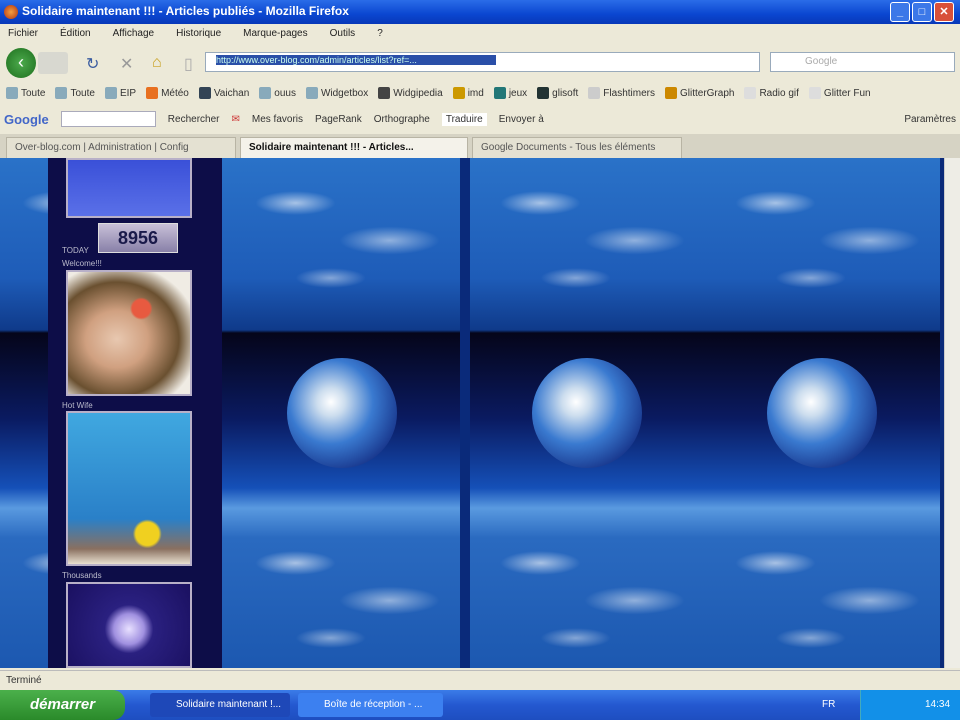 The height and width of the screenshot is (720, 960). Describe the element at coordinates (862, 62) in the screenshot. I see `search-input: Google` at that location.